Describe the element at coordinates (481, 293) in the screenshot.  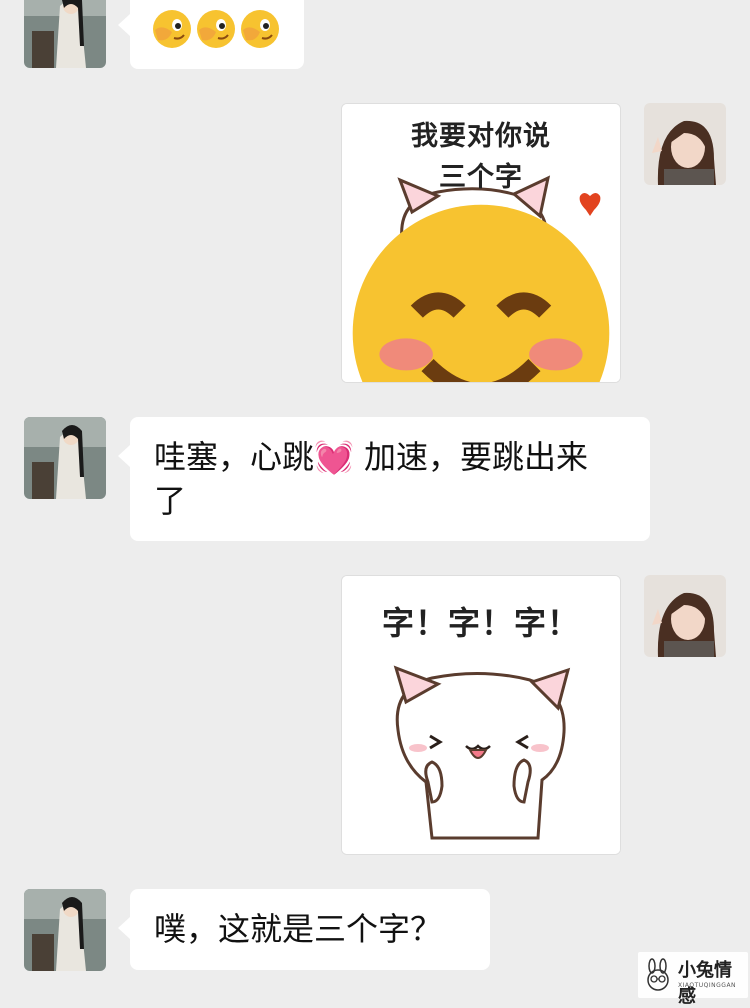
I see `smiling-face-emoji-icon` at that location.